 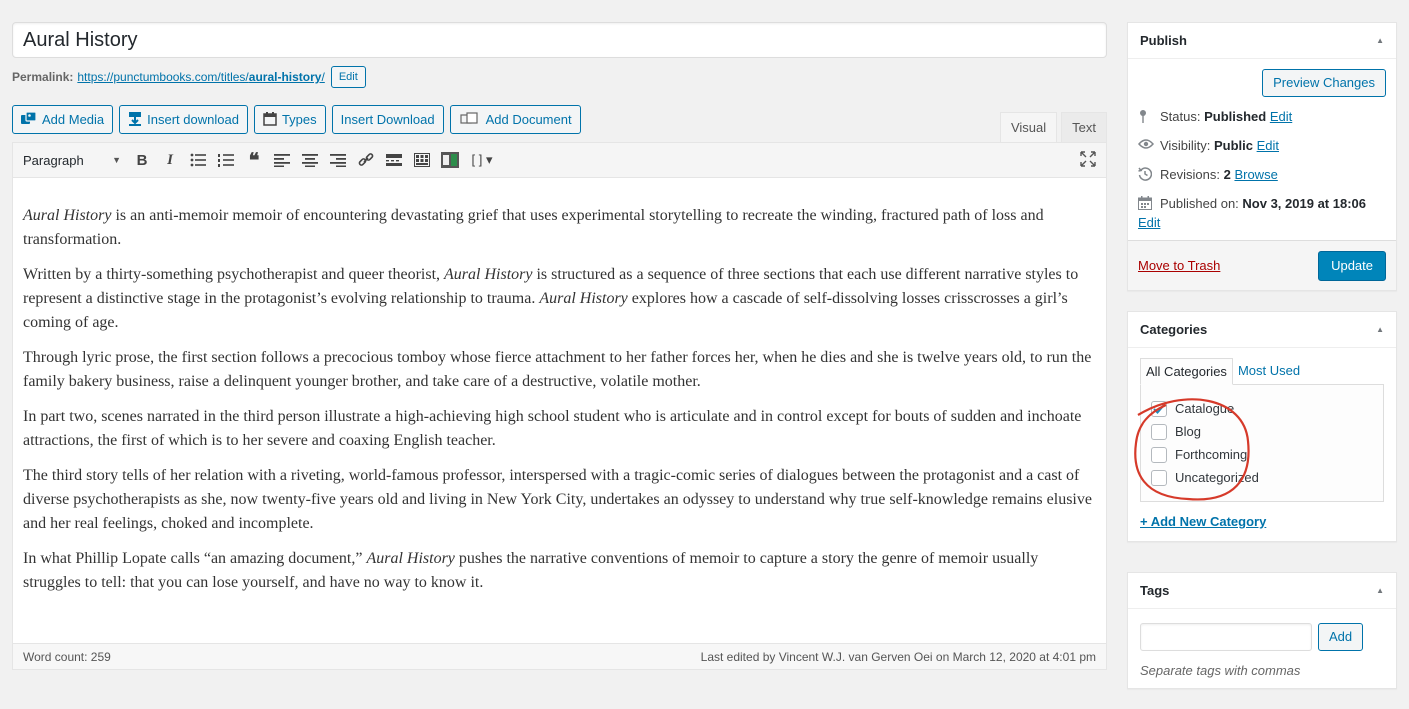 I want to click on published-date-edit-link: Edit, so click(x=1149, y=222).